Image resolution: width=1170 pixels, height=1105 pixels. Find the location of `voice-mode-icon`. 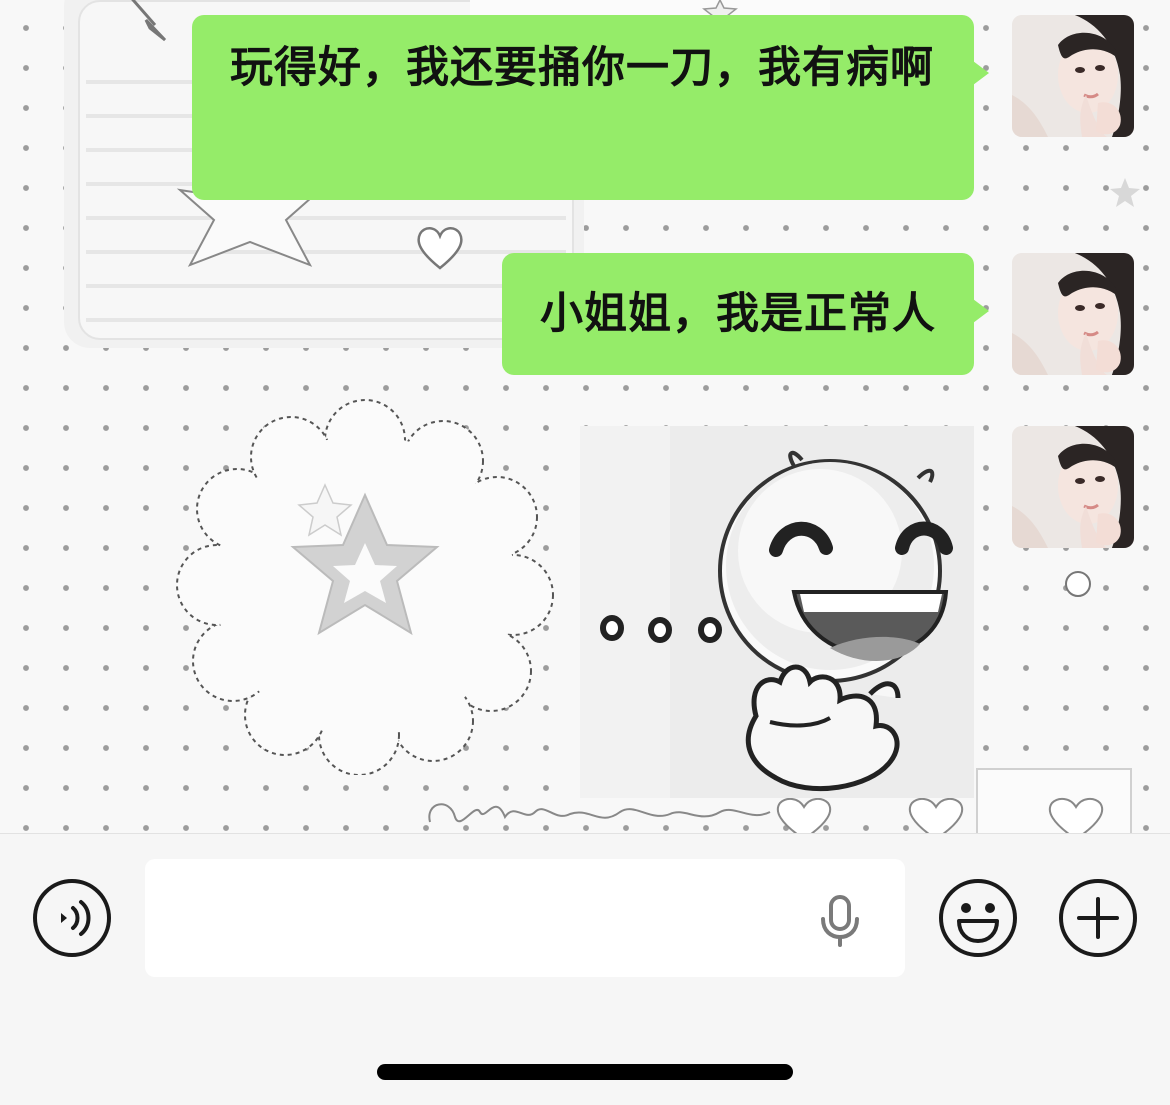

voice-mode-icon is located at coordinates (72, 918).